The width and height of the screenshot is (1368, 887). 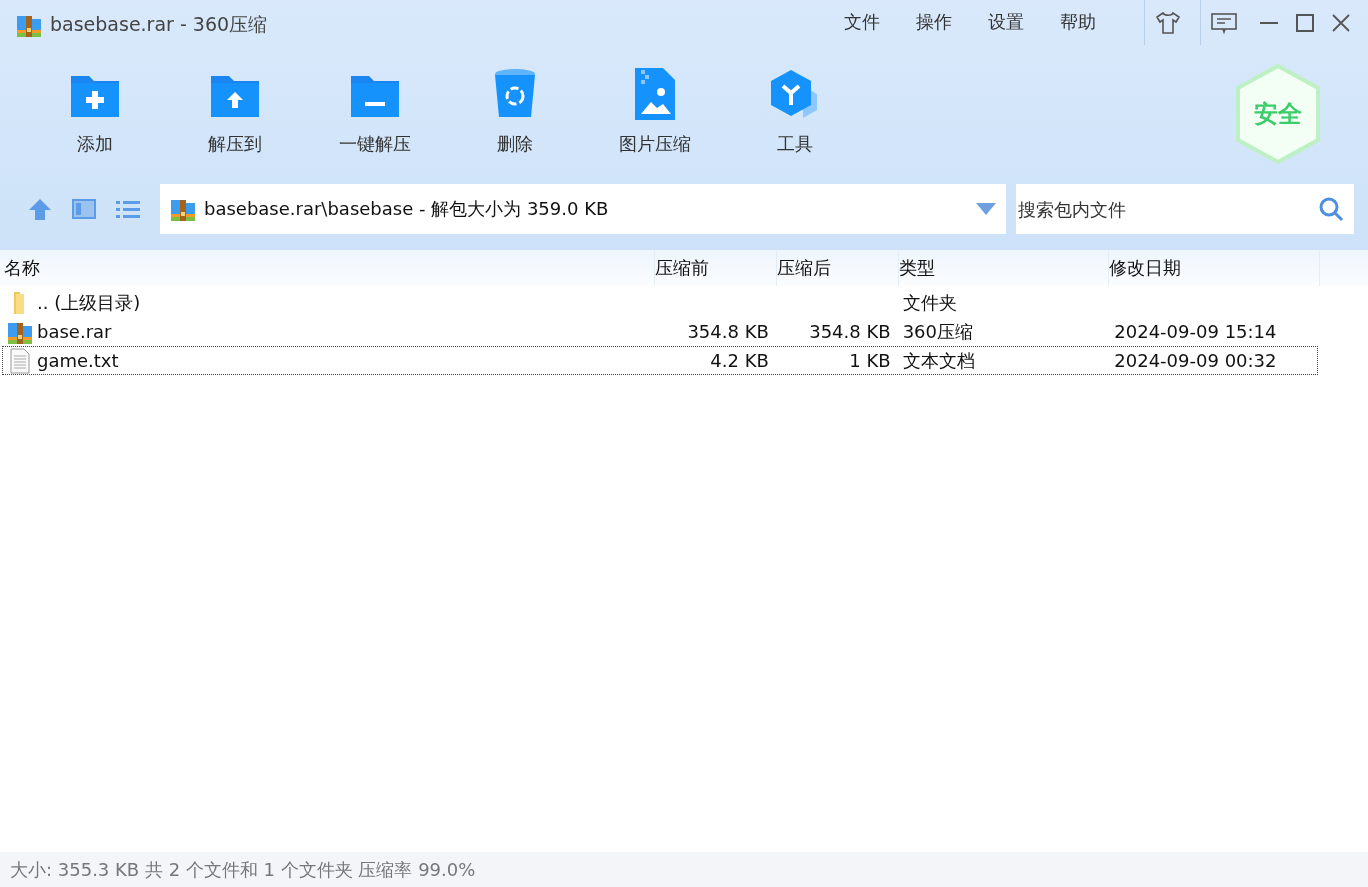 I want to click on type-cell: 360压缩, so click(x=937, y=331).